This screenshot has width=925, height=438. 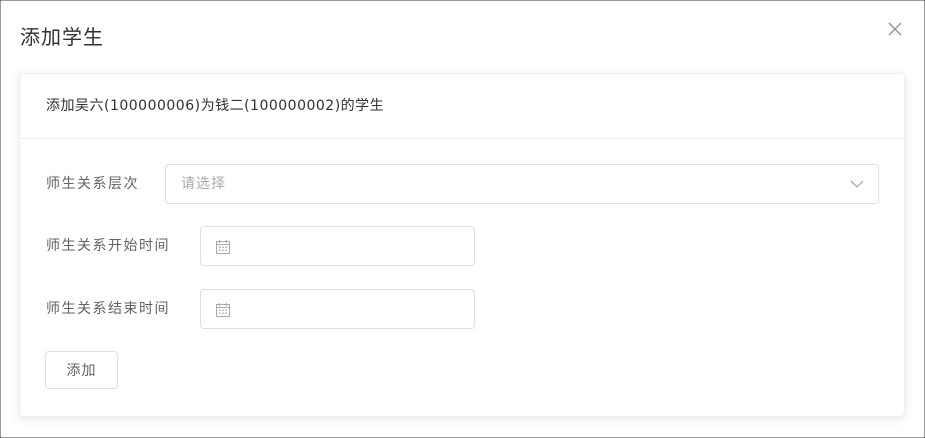 I want to click on add-button: 添加, so click(x=81, y=370).